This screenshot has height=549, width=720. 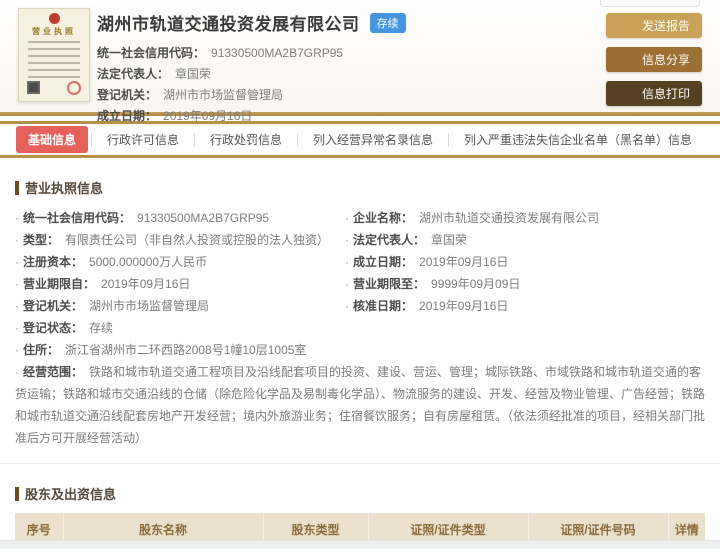 What do you see at coordinates (41, 240) in the screenshot?
I see `field-label: 类型：` at bounding box center [41, 240].